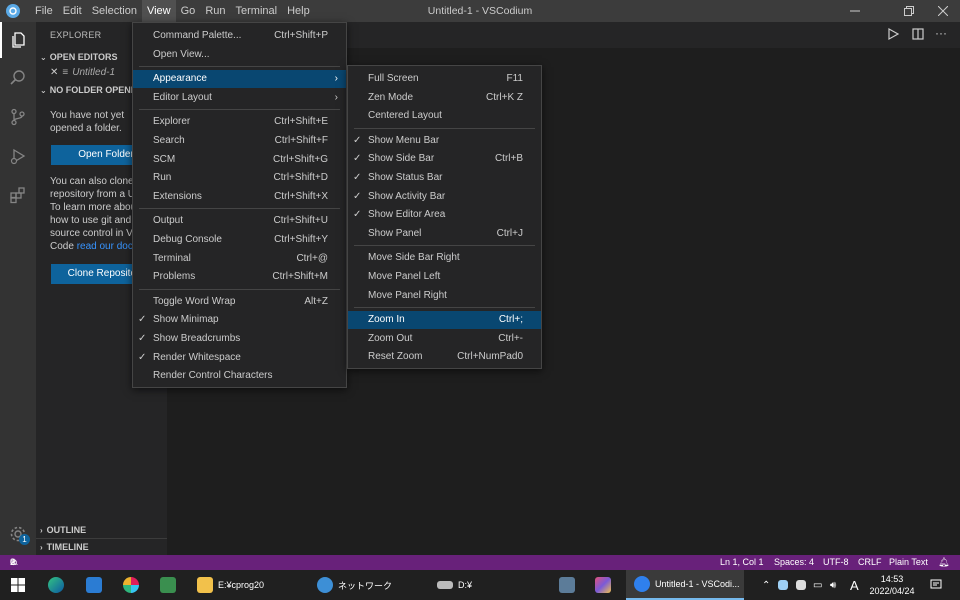  What do you see at coordinates (936, 585) in the screenshot?
I see `action-center-icon` at bounding box center [936, 585].